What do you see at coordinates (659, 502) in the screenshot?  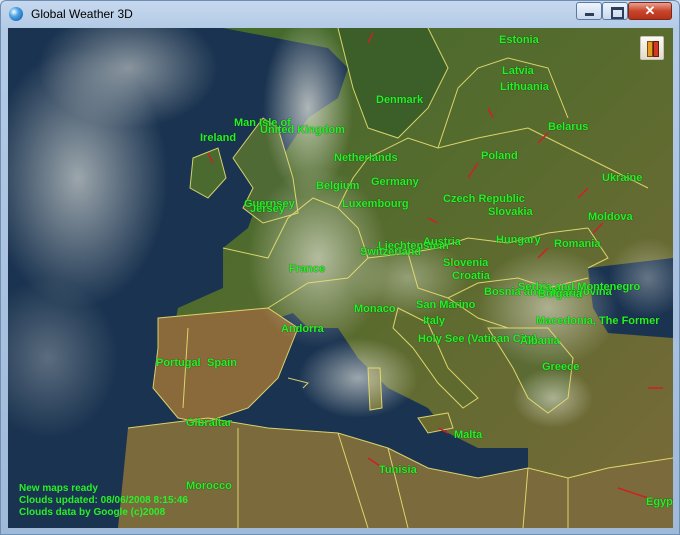 I see `label-egypt: Egypt` at bounding box center [659, 502].